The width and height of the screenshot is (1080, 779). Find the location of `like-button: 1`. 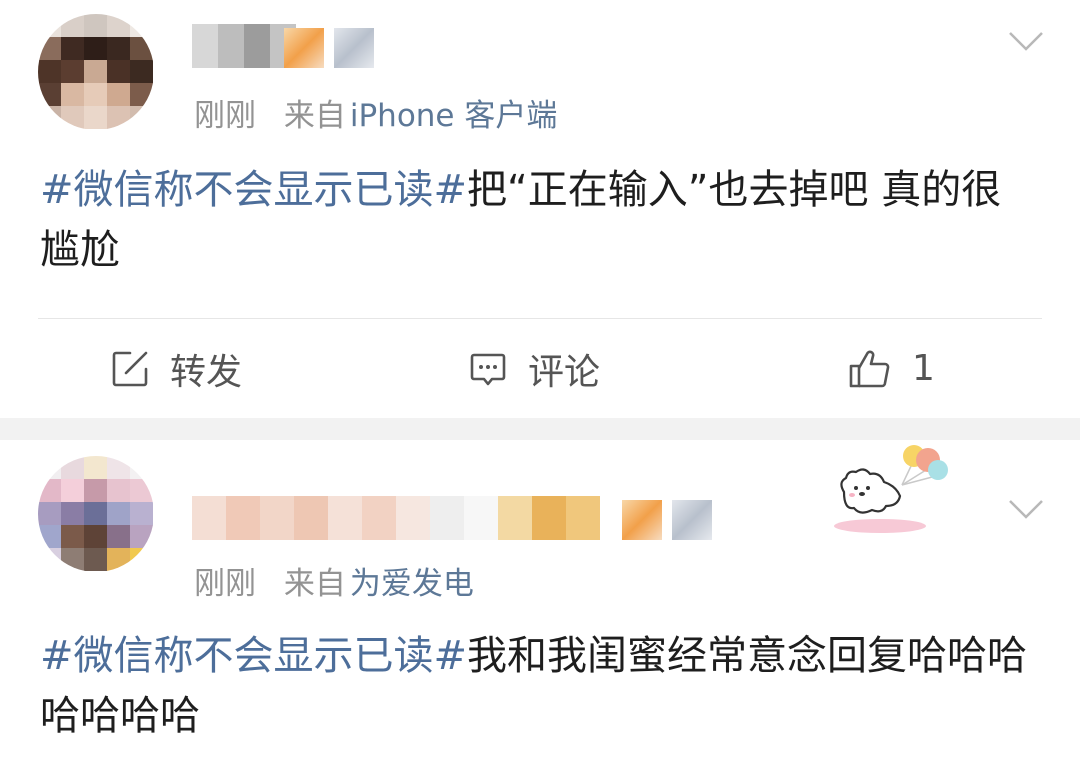

like-button: 1 is located at coordinates (891, 368).